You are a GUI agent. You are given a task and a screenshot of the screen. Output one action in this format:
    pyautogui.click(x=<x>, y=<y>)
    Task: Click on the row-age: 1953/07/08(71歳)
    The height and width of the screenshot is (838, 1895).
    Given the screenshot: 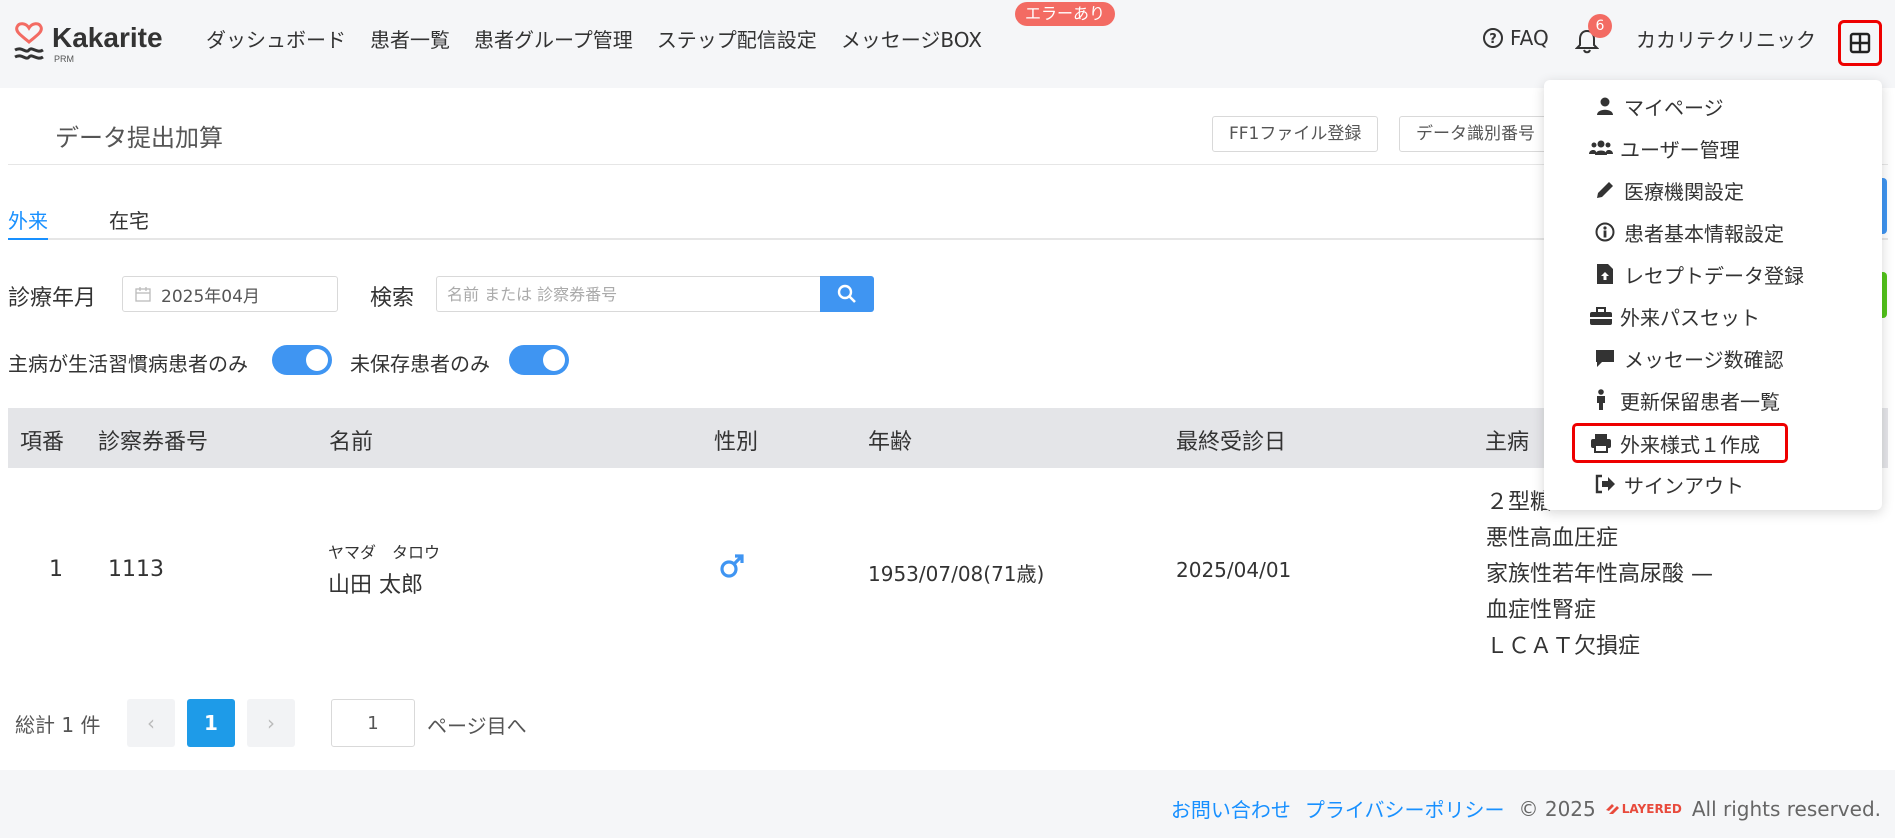 What is the action you would take?
    pyautogui.click(x=956, y=574)
    